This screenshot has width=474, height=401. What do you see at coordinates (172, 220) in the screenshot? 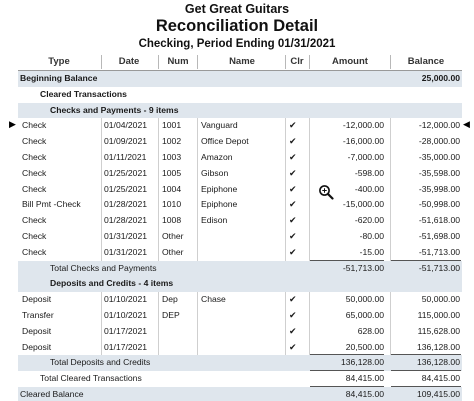
I see `cell-num: 1008` at bounding box center [172, 220].